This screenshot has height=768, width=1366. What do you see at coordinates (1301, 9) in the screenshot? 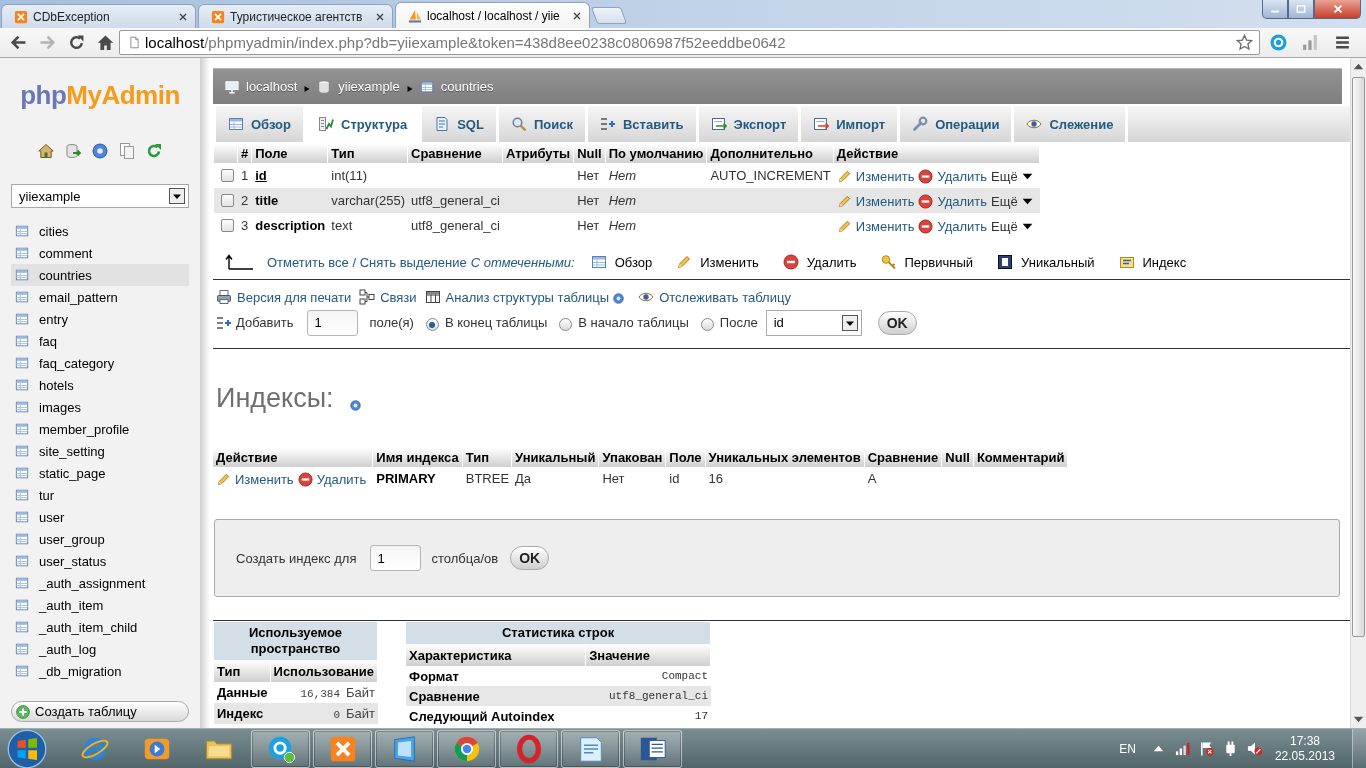
I see `maximize-button` at bounding box center [1301, 9].